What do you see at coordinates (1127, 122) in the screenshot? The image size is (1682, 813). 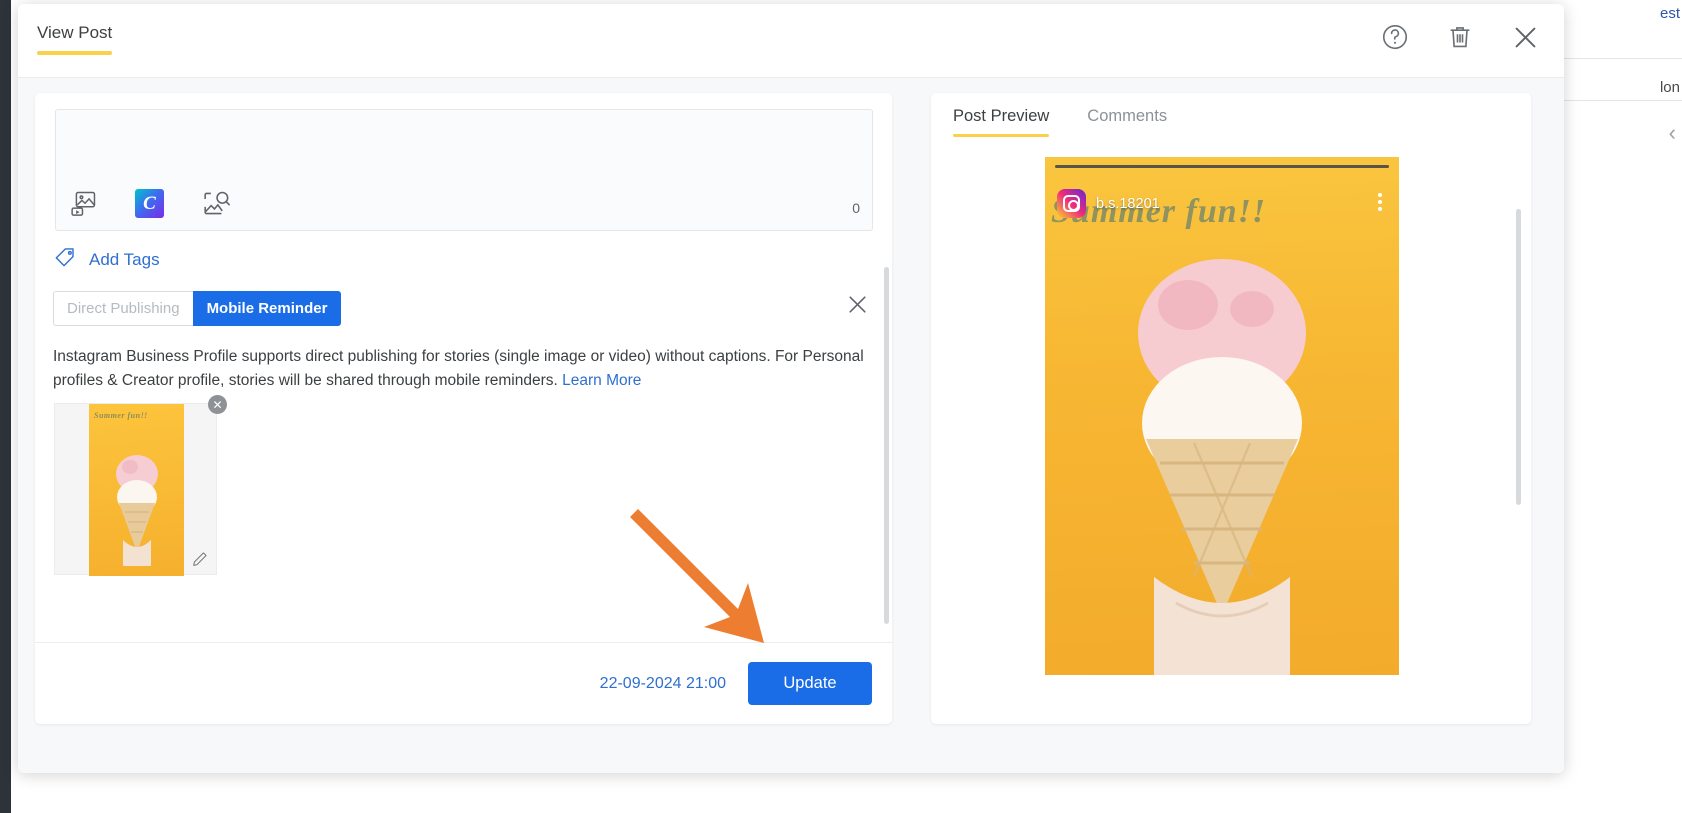 I see `tab-comments: Comments` at bounding box center [1127, 122].